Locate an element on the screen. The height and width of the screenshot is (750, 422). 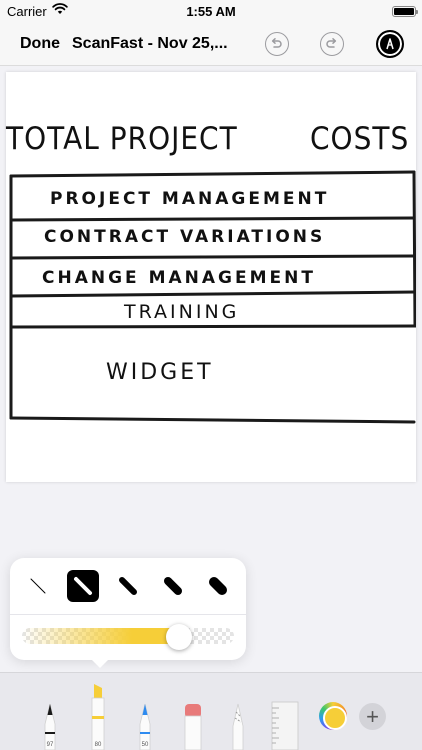
redo-button is located at coordinates (332, 44).